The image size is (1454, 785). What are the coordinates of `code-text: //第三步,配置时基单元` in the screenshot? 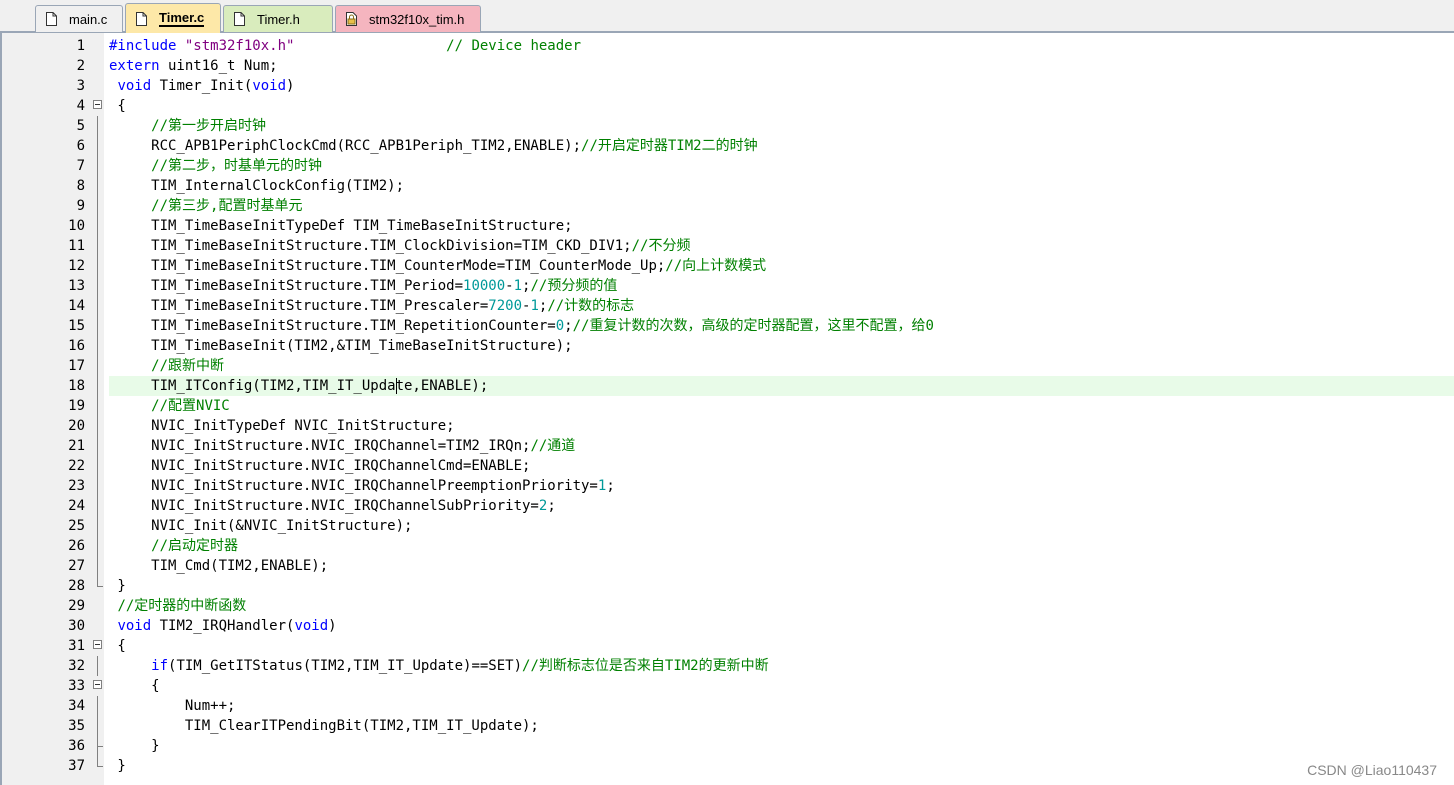 It's located at (781, 206).